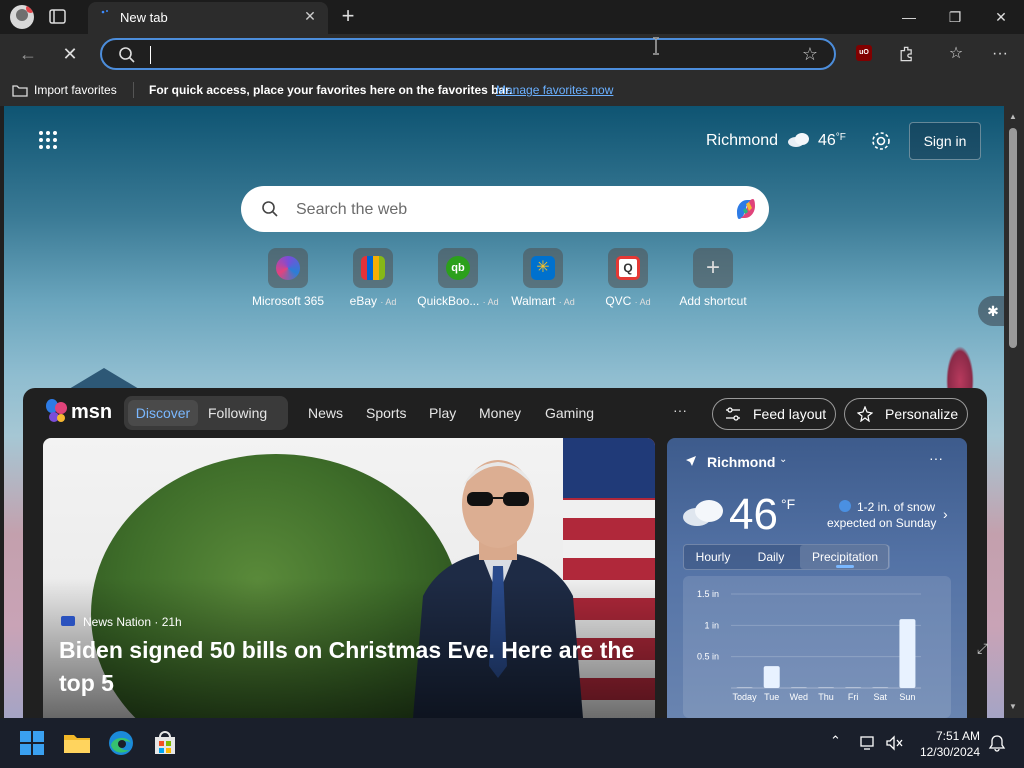  I want to click on chevron-down-icon: ⌄, so click(783, 459).